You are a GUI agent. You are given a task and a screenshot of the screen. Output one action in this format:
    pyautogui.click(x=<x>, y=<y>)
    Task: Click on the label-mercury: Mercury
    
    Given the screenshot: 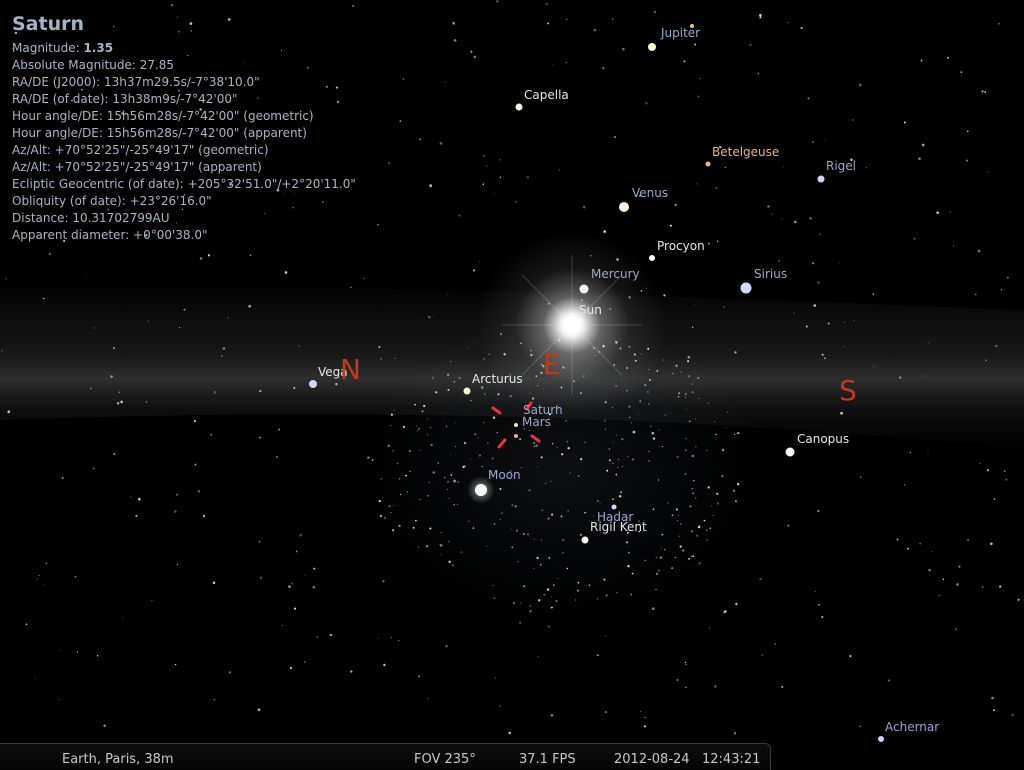 What is the action you would take?
    pyautogui.click(x=615, y=274)
    